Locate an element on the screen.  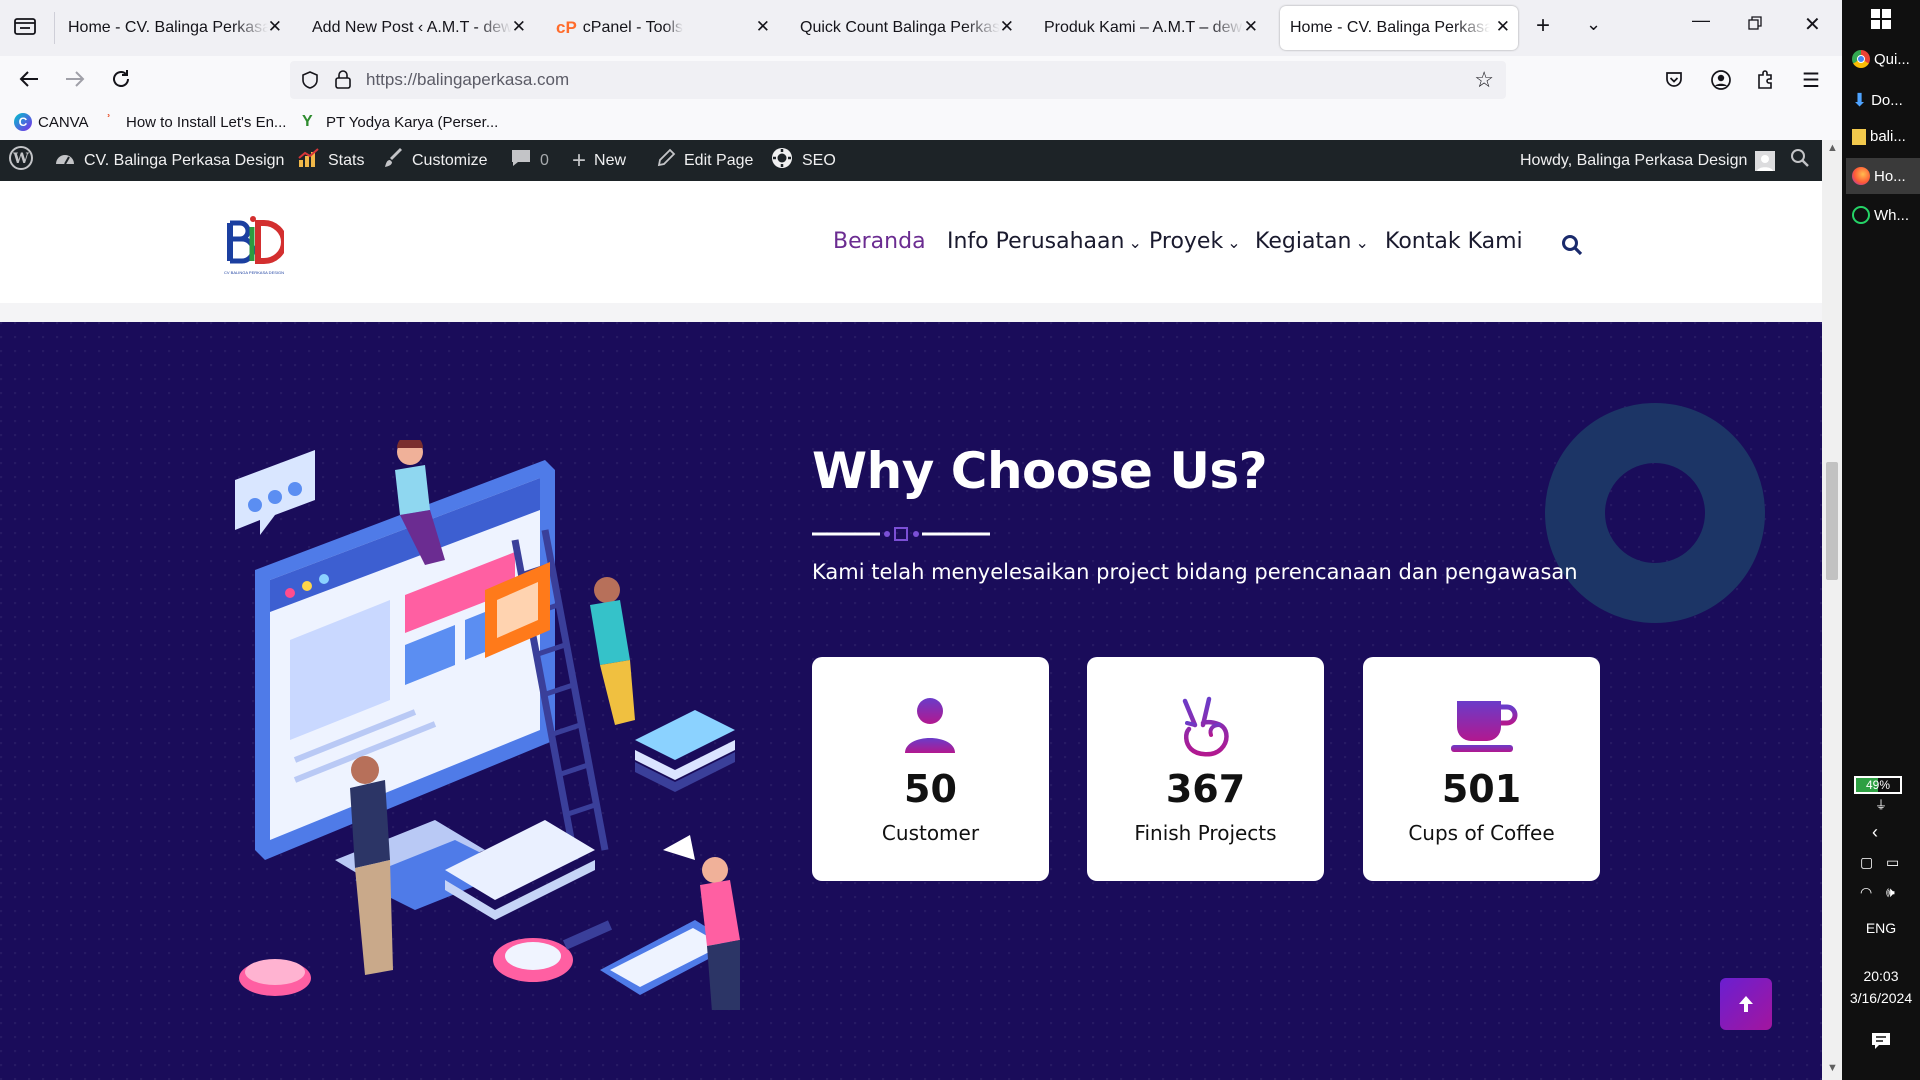
yodya-icon: Y is located at coordinates (307, 121).